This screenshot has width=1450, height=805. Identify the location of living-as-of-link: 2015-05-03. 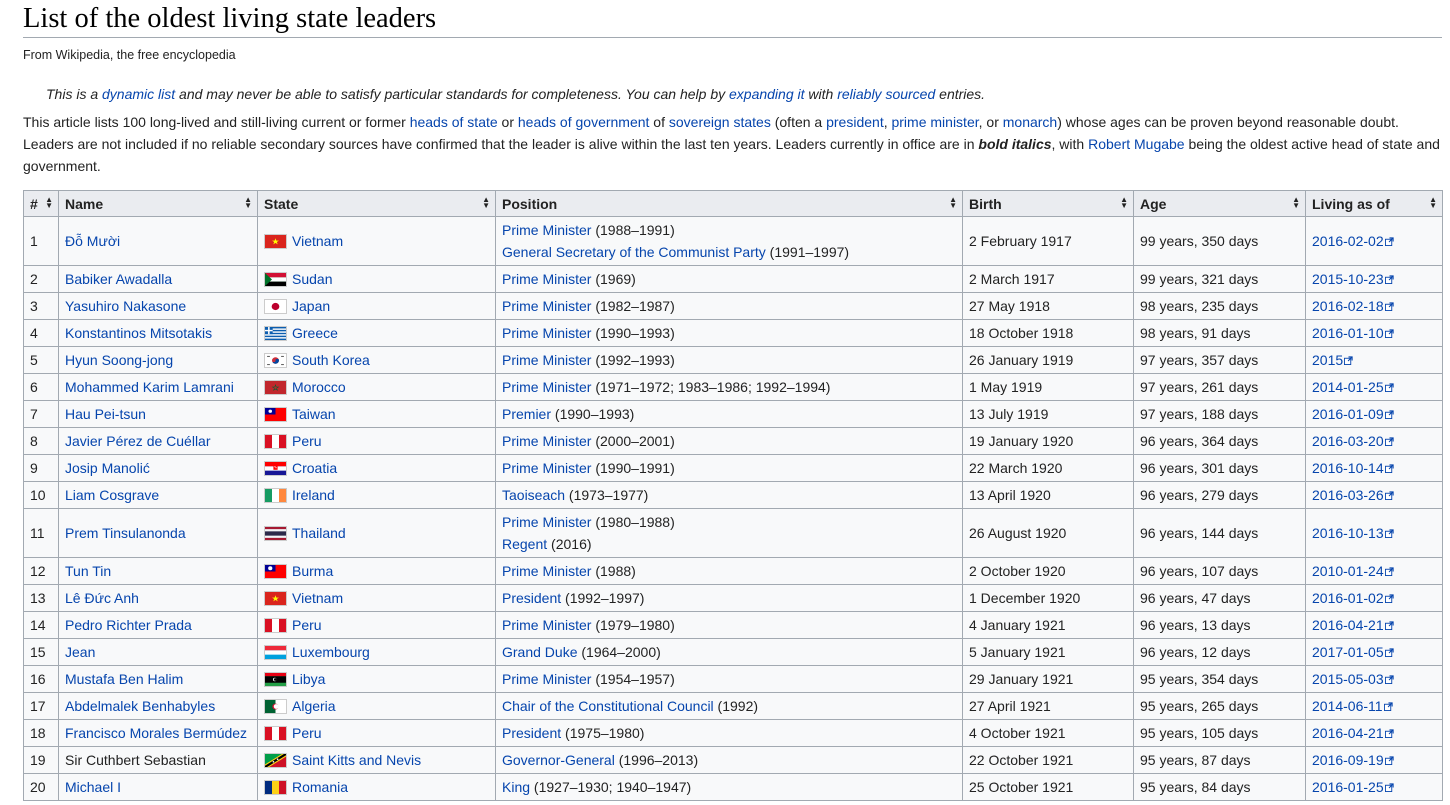
(1348, 679).